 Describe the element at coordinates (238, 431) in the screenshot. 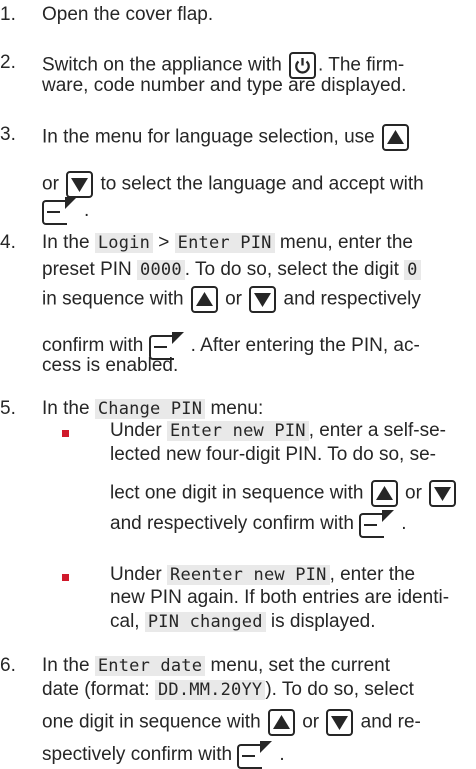

I see `display-text-code: Enter new PIN` at that location.